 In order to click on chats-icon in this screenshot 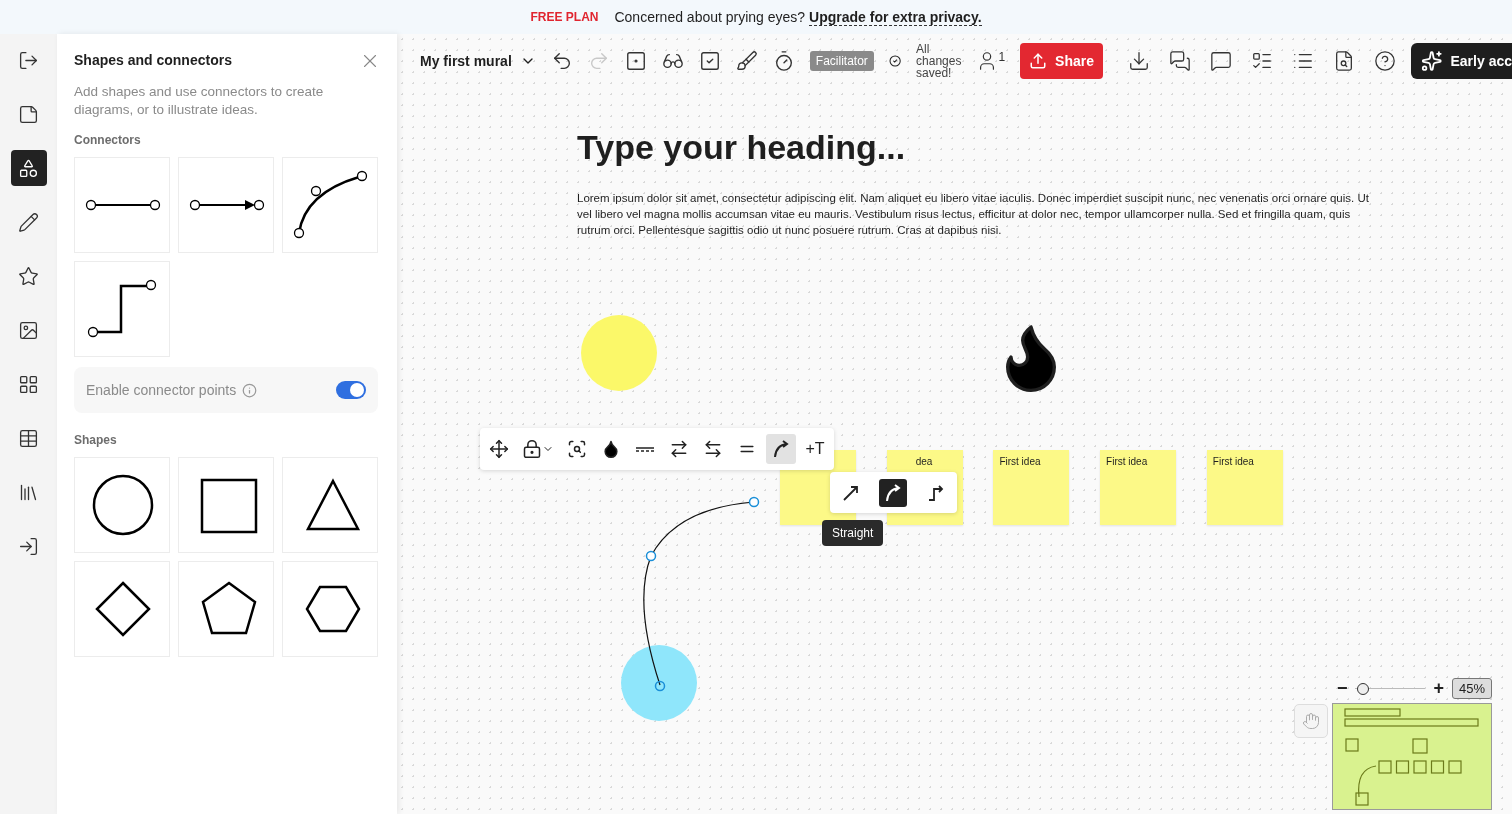, I will do `click(1180, 61)`.